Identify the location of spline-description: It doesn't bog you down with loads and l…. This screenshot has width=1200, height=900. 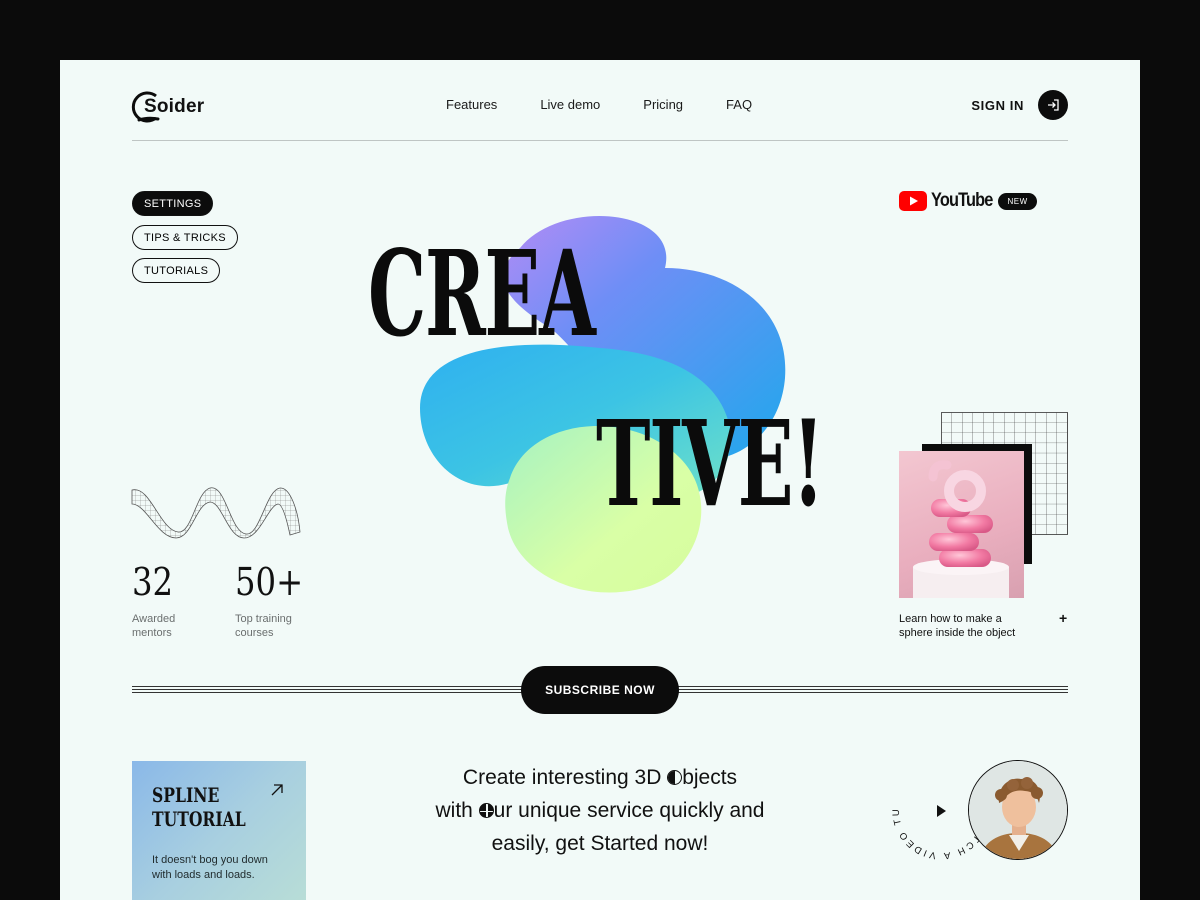
(219, 868).